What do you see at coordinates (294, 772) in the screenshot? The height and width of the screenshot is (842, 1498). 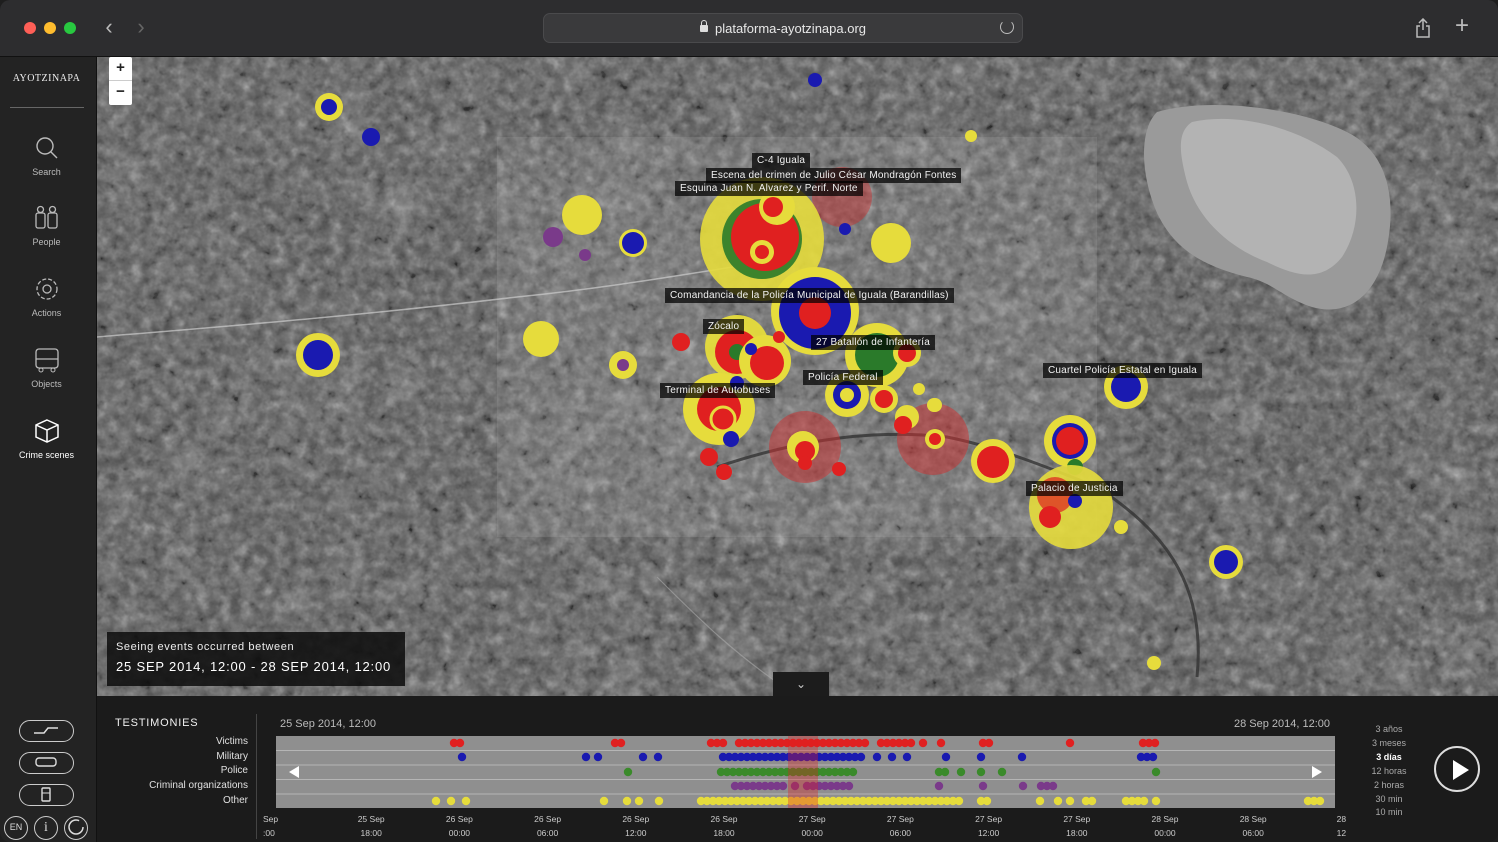 I see `timeline-back-arrow-icon` at bounding box center [294, 772].